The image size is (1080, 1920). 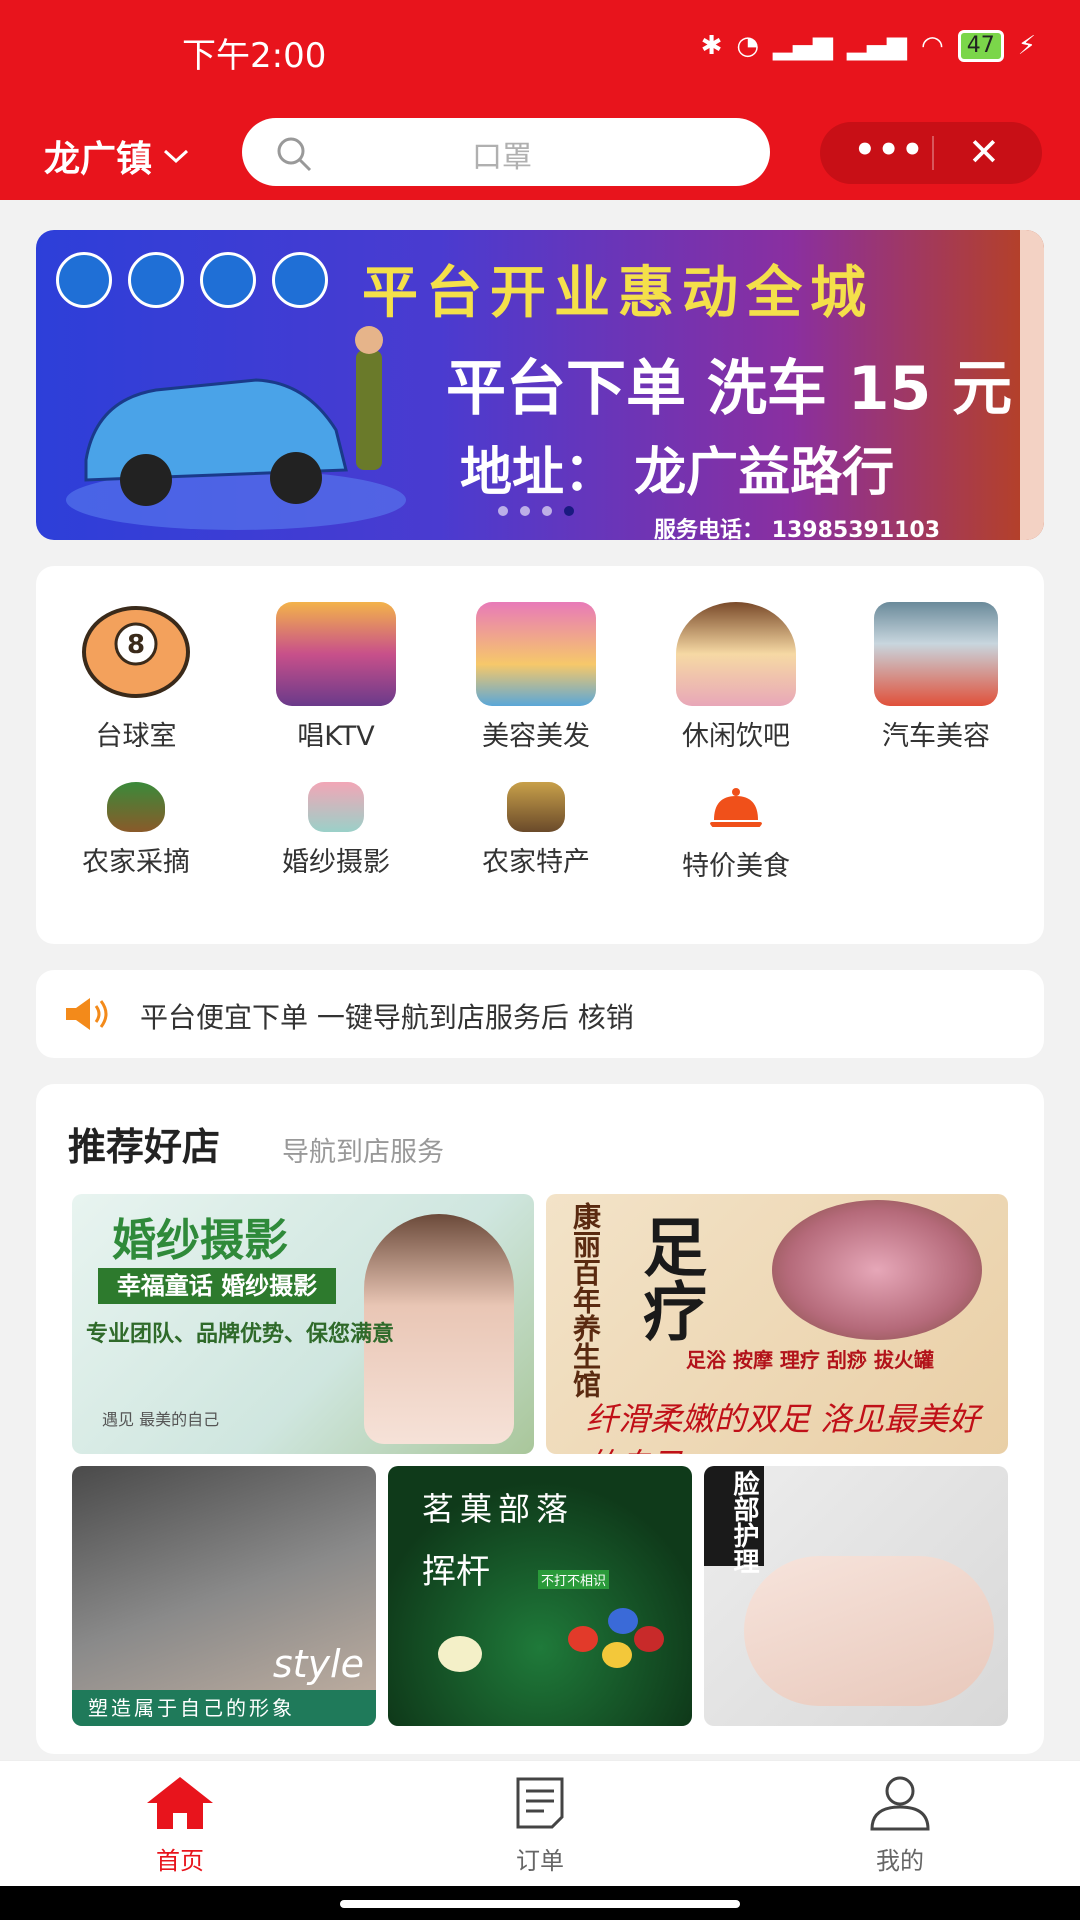 I want to click on tab-mine: 我的, so click(x=900, y=1825).